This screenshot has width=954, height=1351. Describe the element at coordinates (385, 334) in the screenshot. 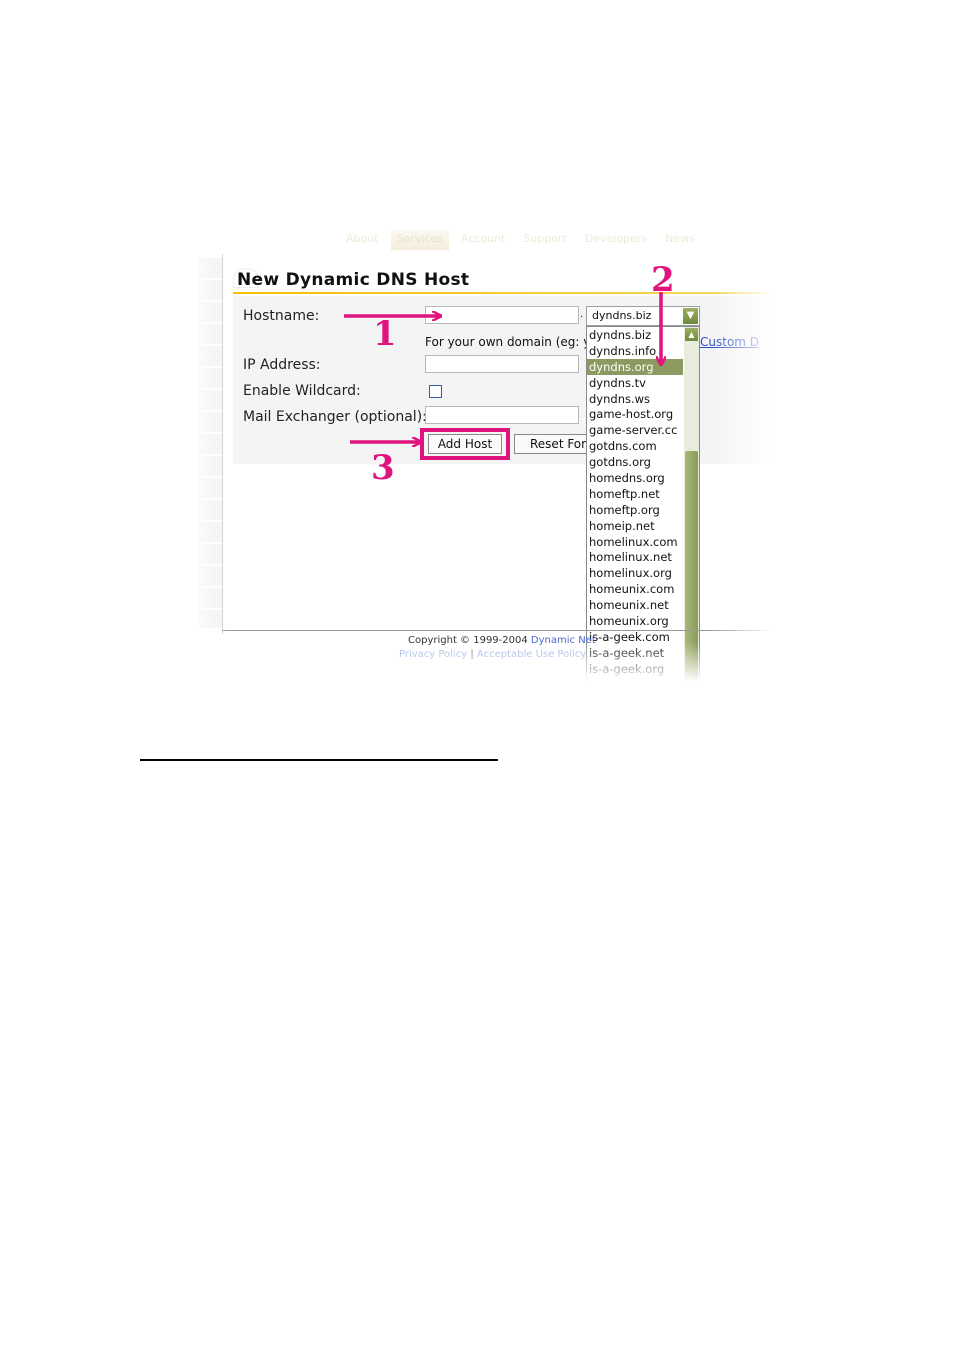

I see `step-1-label: 1` at that location.